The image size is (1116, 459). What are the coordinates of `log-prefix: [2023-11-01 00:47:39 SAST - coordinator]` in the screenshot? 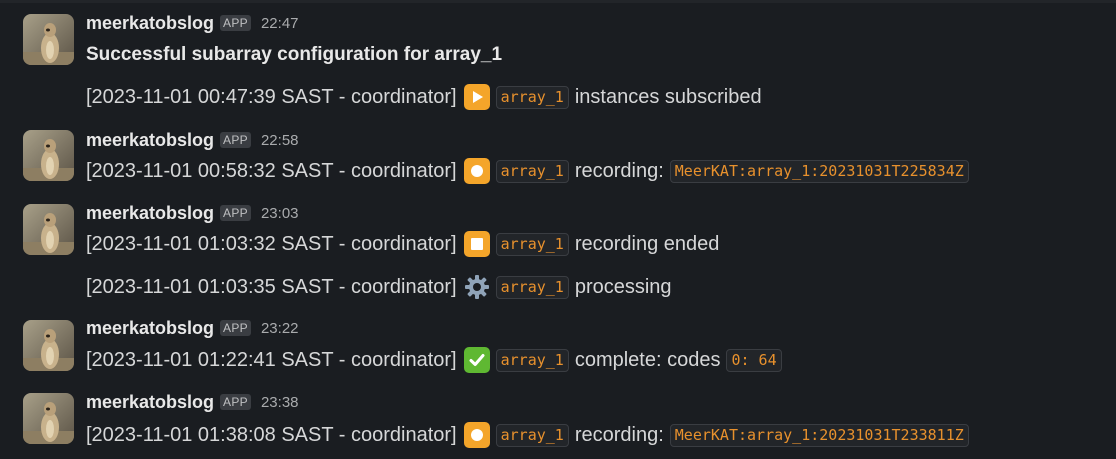 It's located at (271, 96).